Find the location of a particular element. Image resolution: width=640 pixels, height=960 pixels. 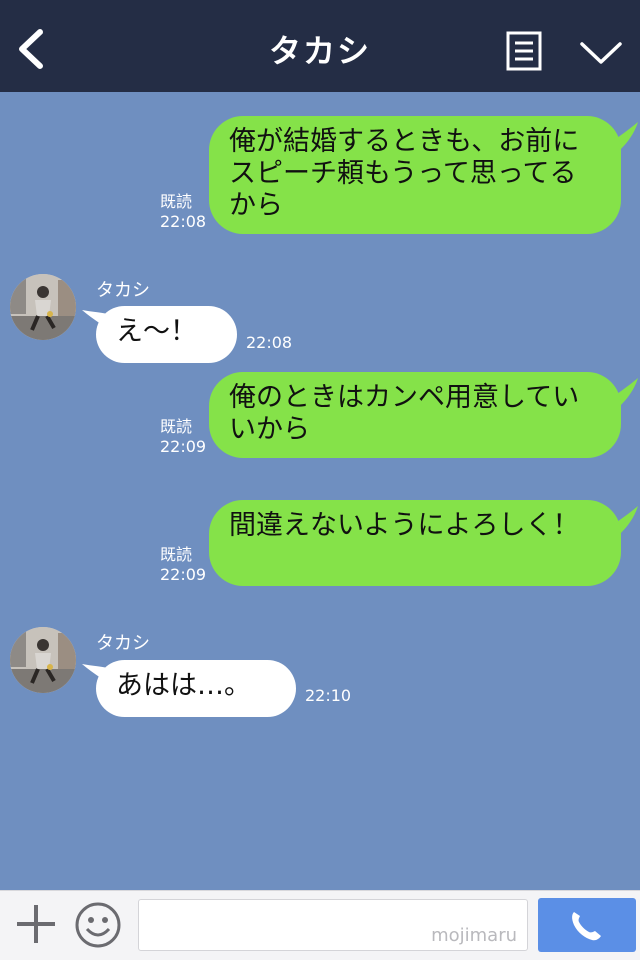

call-button is located at coordinates (587, 925).